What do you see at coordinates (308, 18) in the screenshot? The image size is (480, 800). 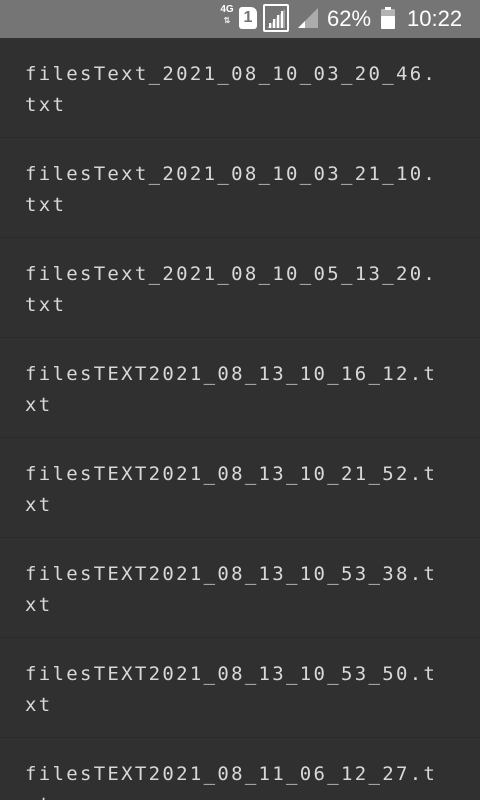 I see `signal-strength-2-icon` at bounding box center [308, 18].